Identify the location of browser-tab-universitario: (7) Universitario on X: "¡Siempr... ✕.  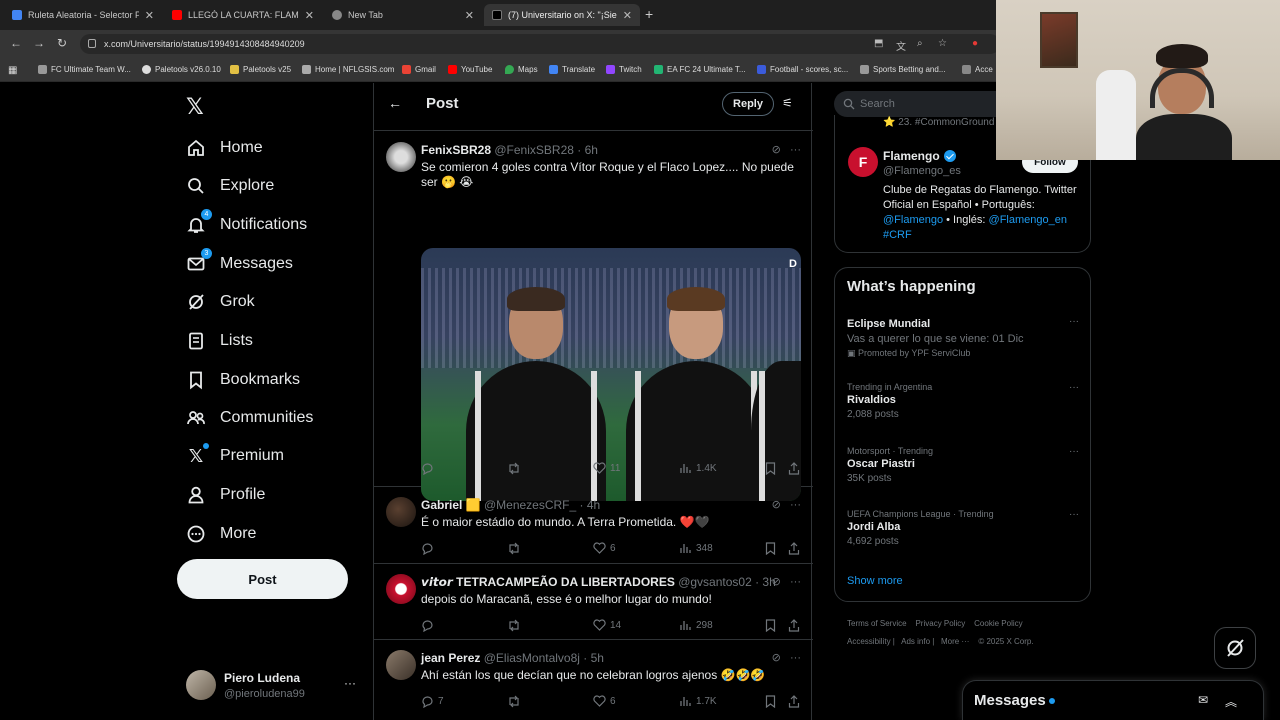
(562, 15).